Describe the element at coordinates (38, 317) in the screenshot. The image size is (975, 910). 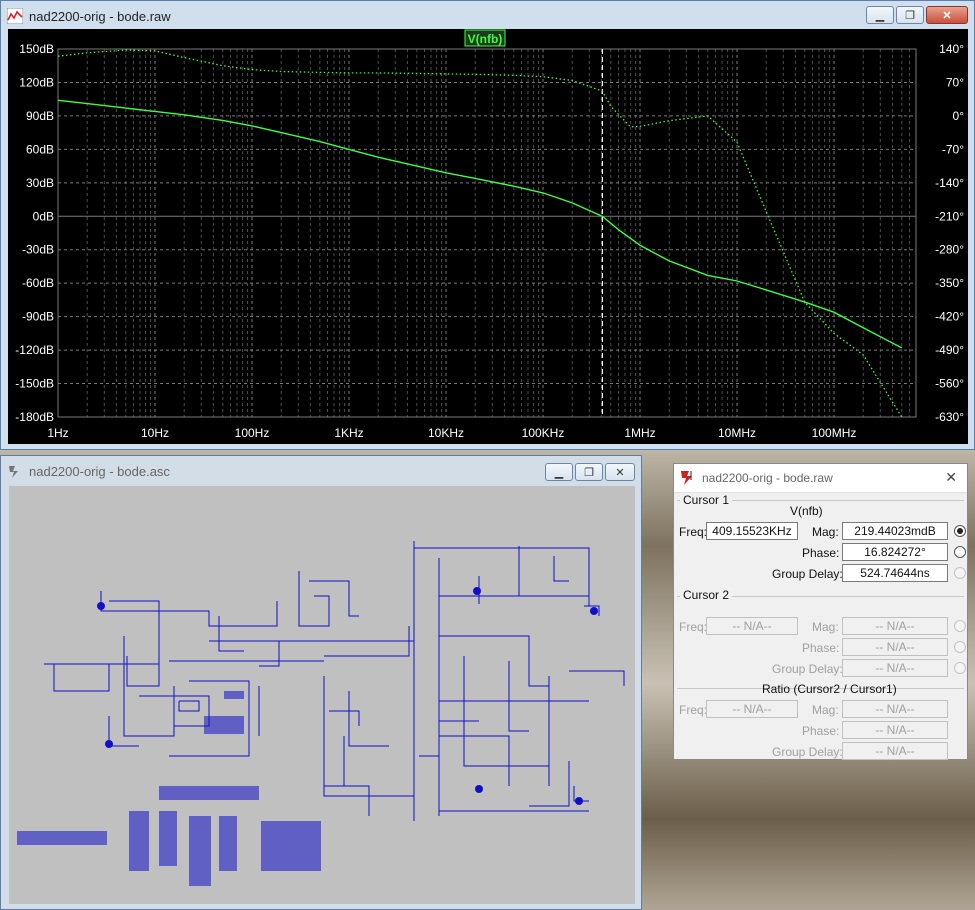
I see `left-axis-tick-label: -90dB` at that location.